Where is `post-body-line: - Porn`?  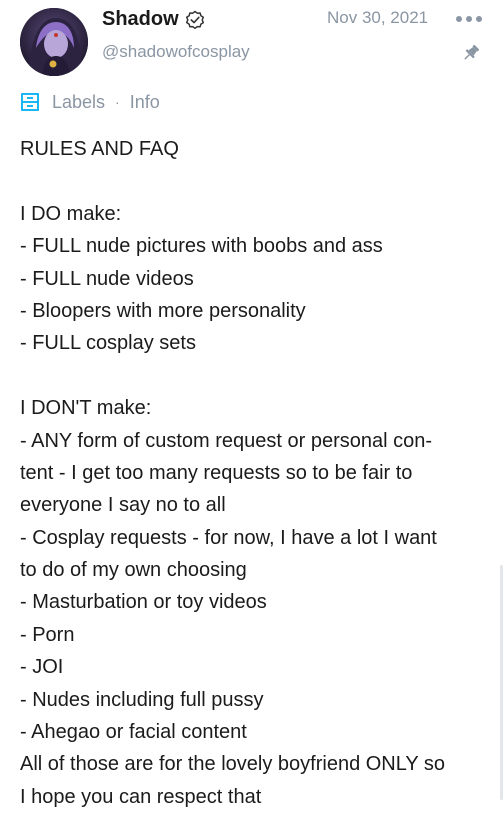 post-body-line: - Porn is located at coordinates (47, 634).